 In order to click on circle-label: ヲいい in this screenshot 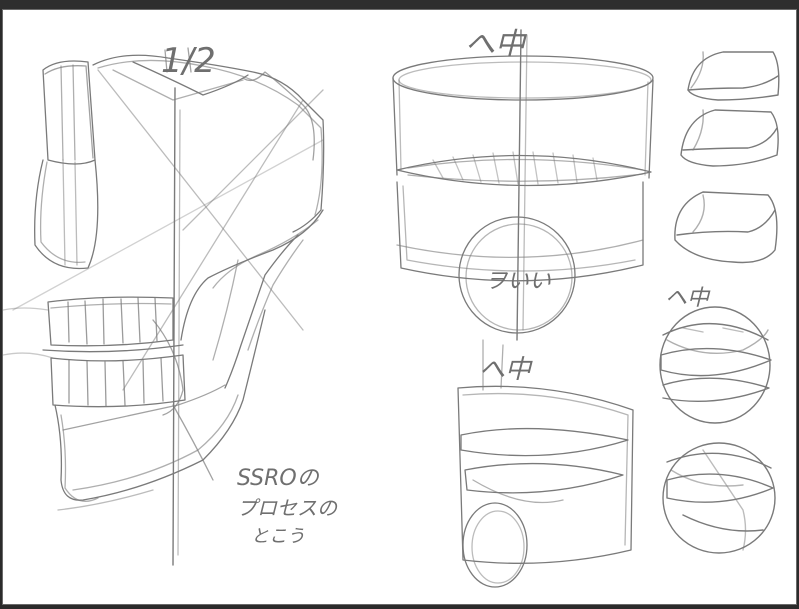, I will do `click(518, 281)`.